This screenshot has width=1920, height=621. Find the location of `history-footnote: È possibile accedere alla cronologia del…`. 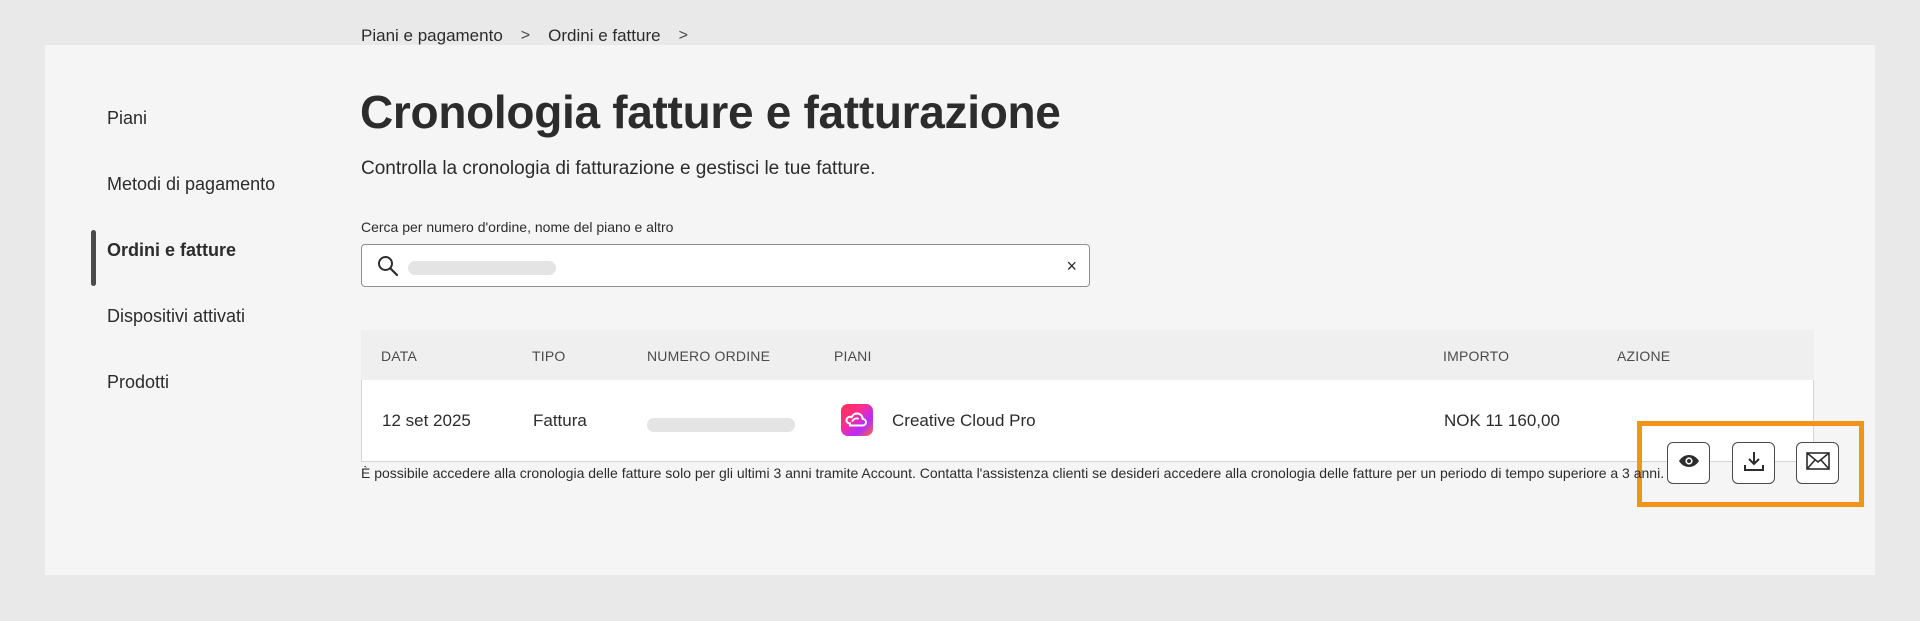

history-footnote: È possibile accedere alla cronologia del… is located at coordinates (1013, 473).